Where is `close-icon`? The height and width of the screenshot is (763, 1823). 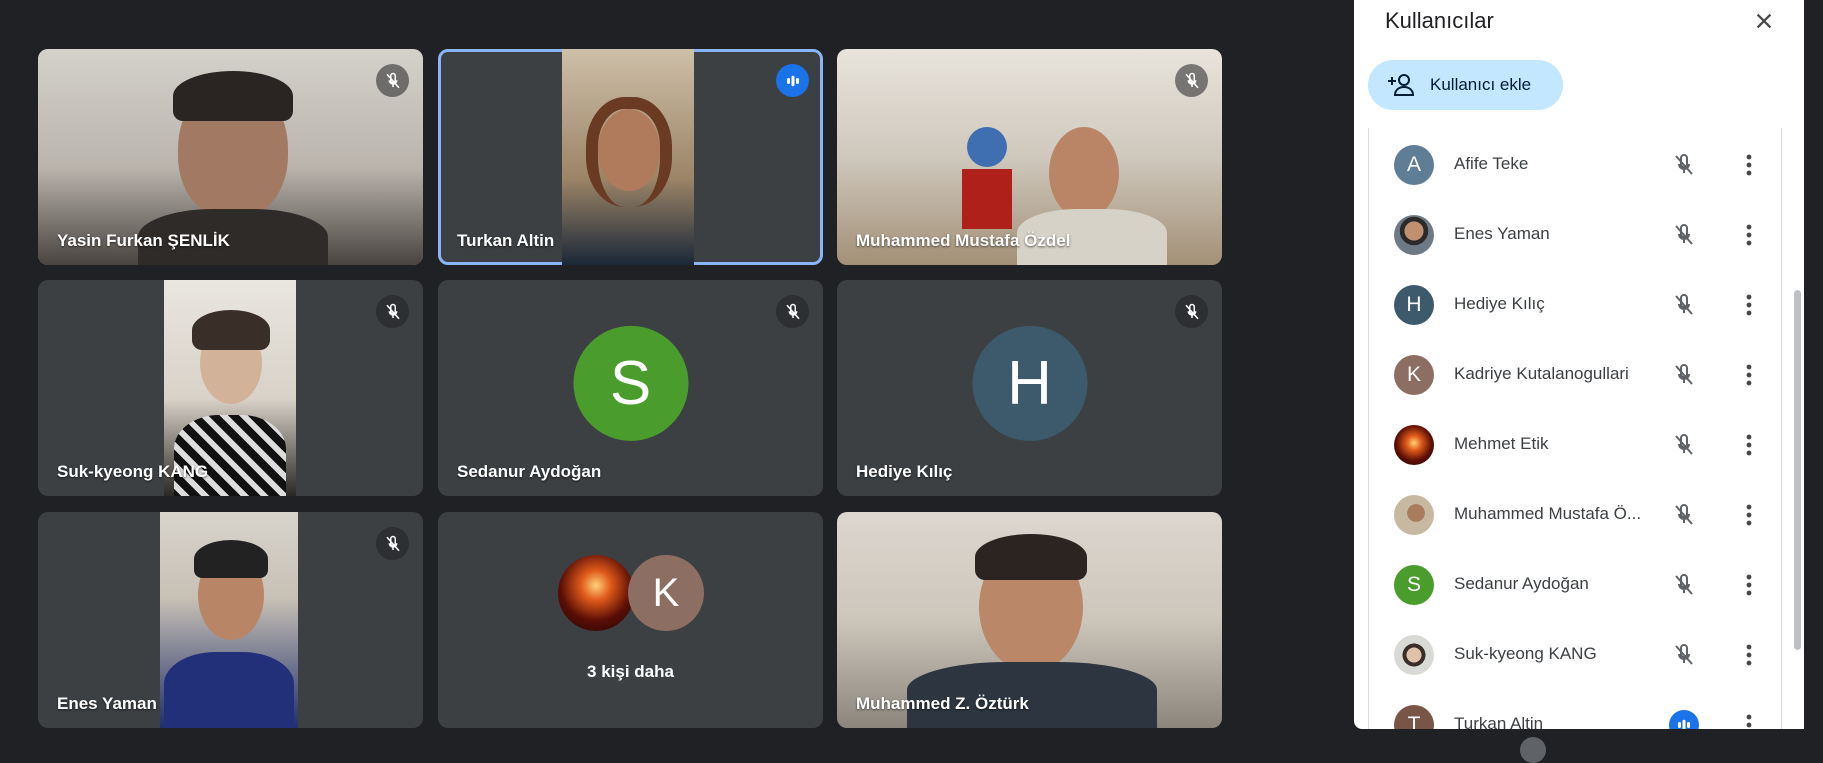 close-icon is located at coordinates (1764, 21).